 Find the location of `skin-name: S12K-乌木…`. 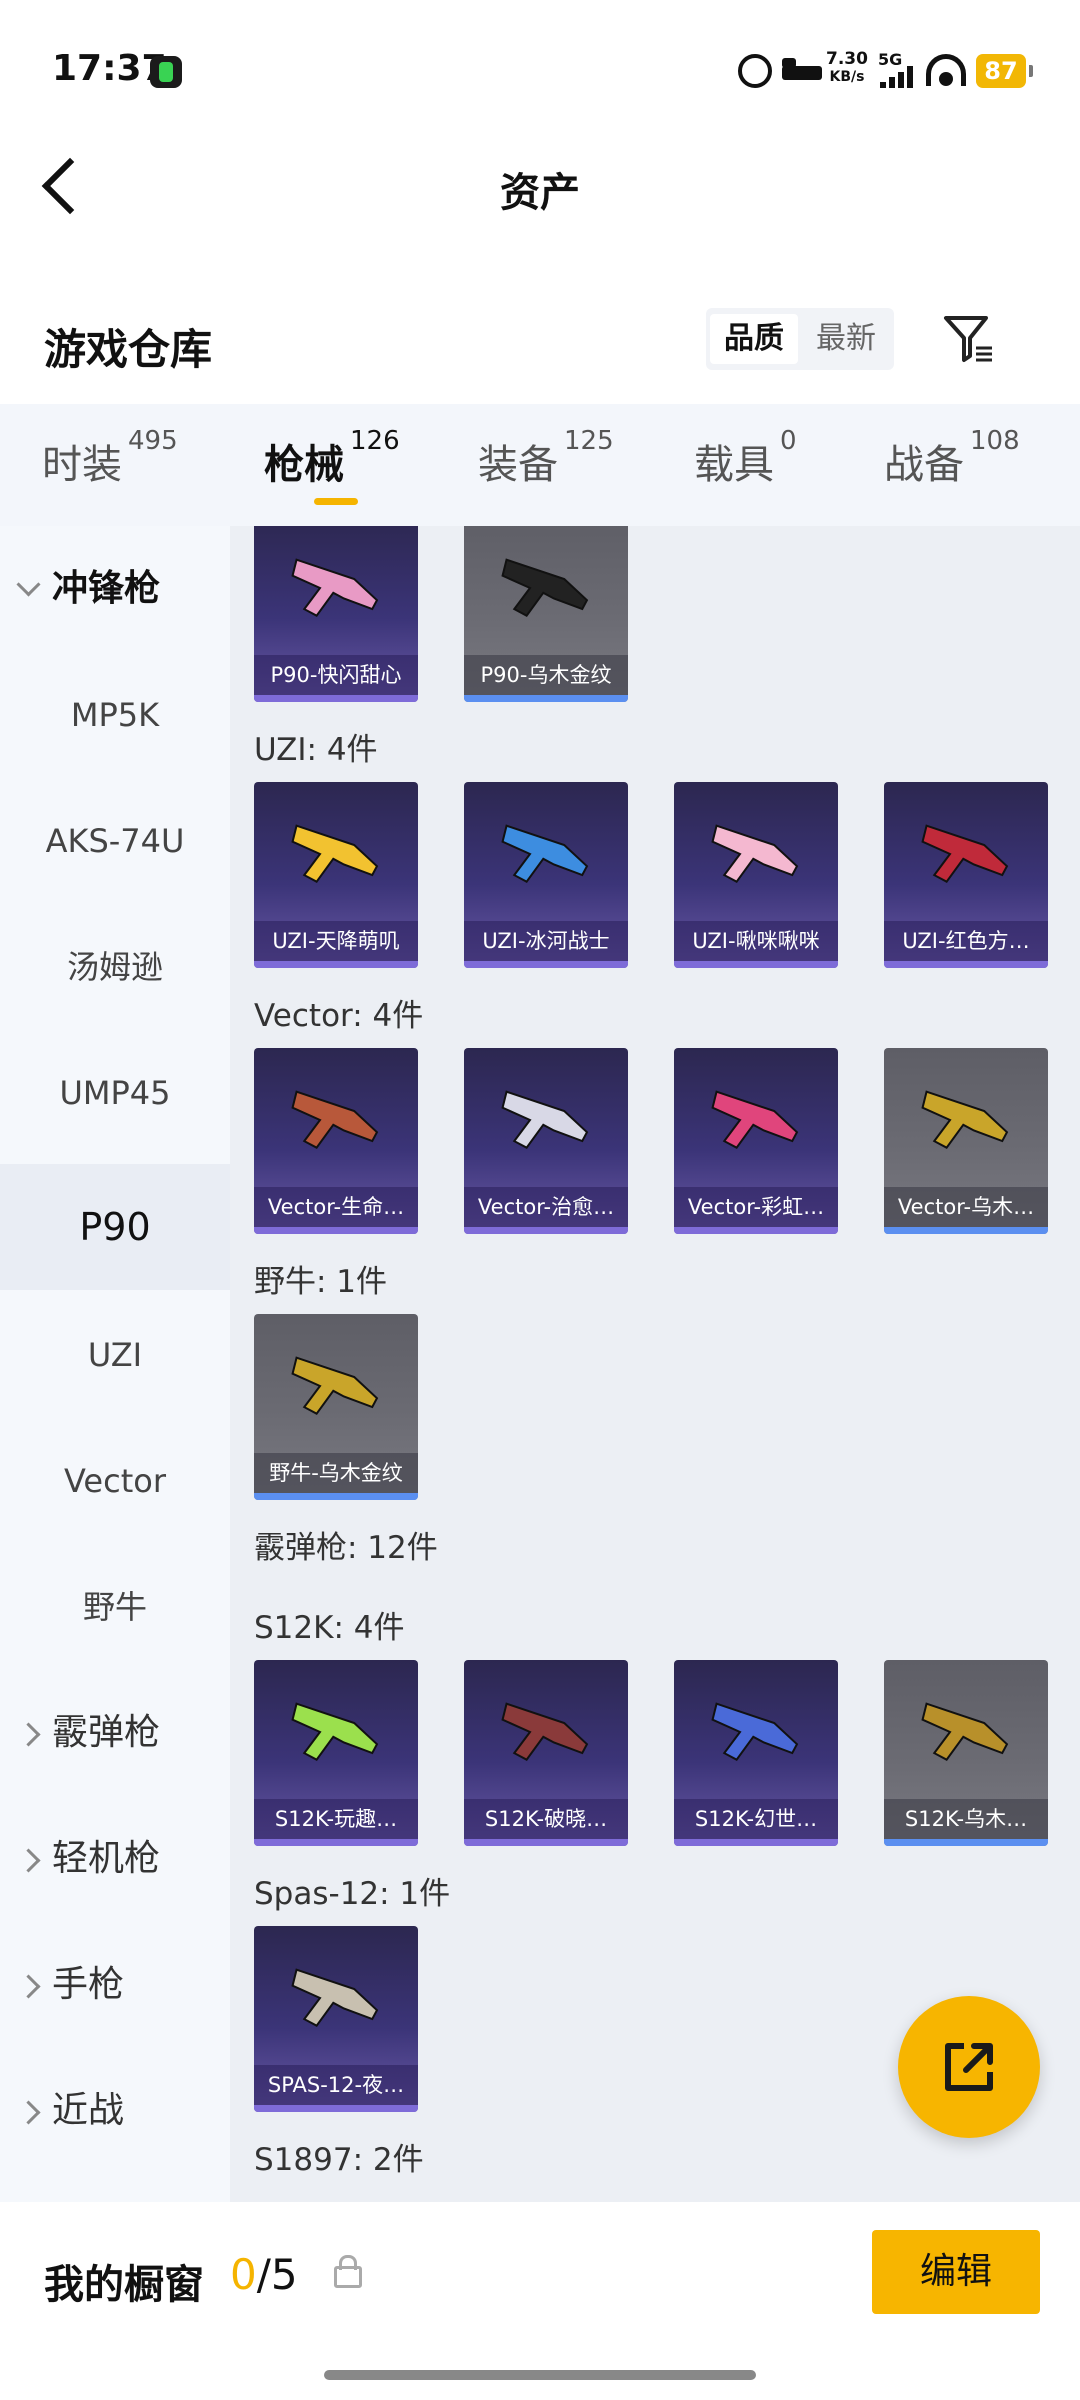

skin-name: S12K-乌木… is located at coordinates (966, 1819).